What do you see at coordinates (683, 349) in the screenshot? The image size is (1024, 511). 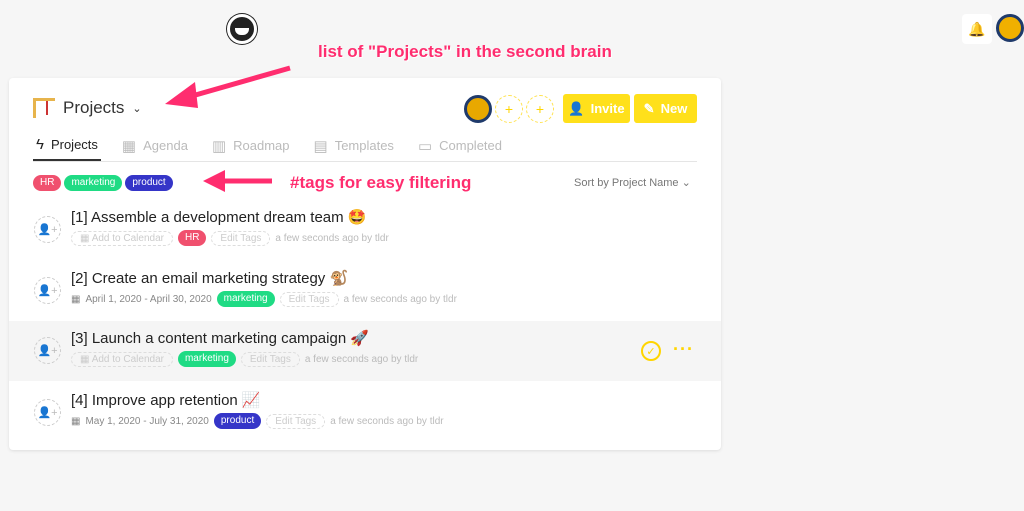 I see `more-options-icon: ···` at bounding box center [683, 349].